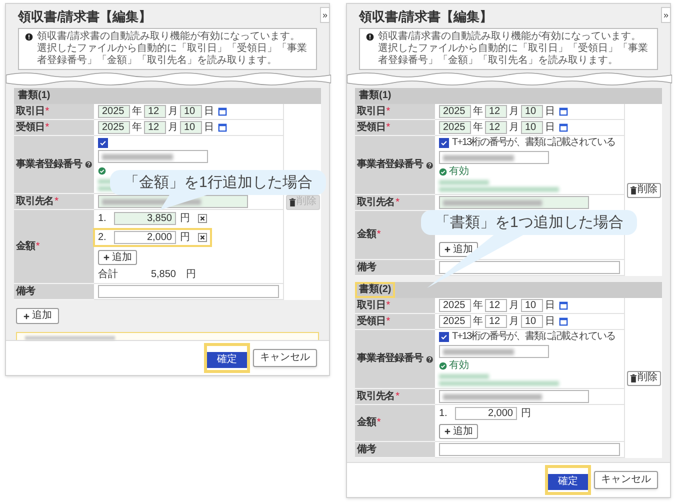  I want to click on valid-status: 有効, so click(459, 366).